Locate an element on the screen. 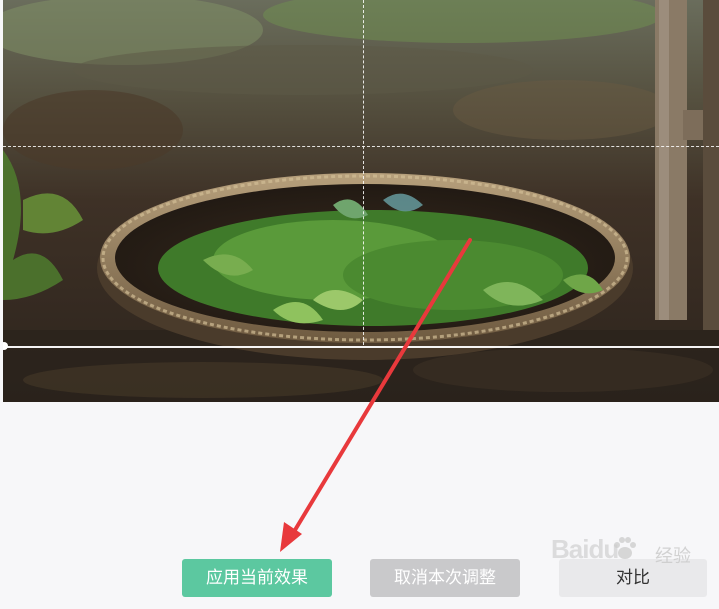  compare-button: 对比 is located at coordinates (633, 578).